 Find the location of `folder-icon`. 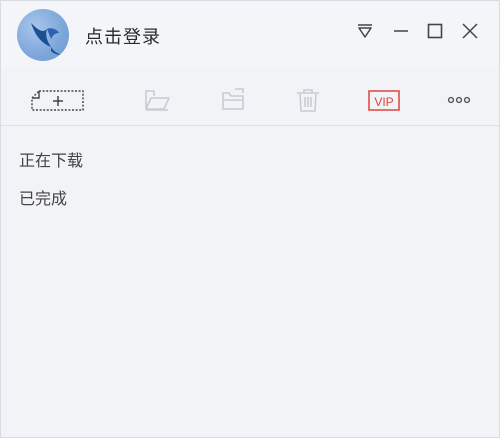

folder-icon is located at coordinates (157, 100).